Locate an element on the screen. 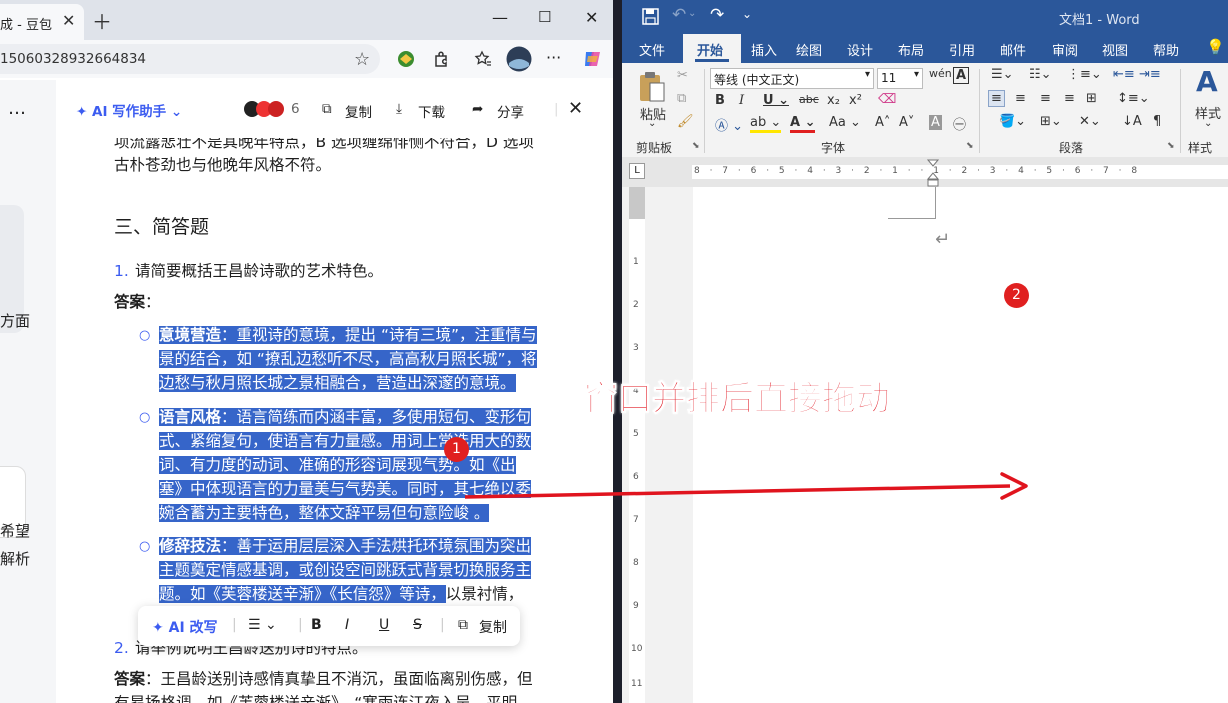 The image size is (1228, 703). close-panel-icon: ✕ is located at coordinates (575, 108).